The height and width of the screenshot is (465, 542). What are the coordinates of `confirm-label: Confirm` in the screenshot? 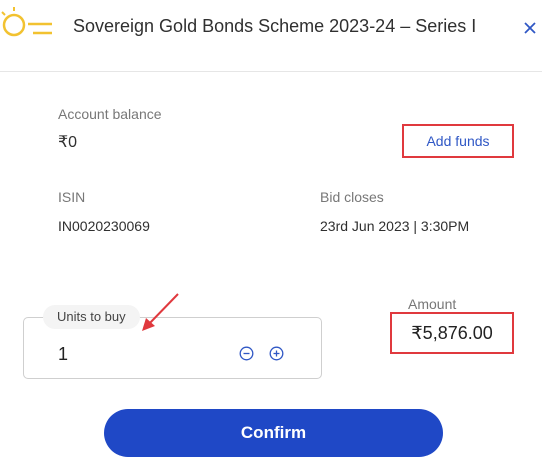 It's located at (273, 432).